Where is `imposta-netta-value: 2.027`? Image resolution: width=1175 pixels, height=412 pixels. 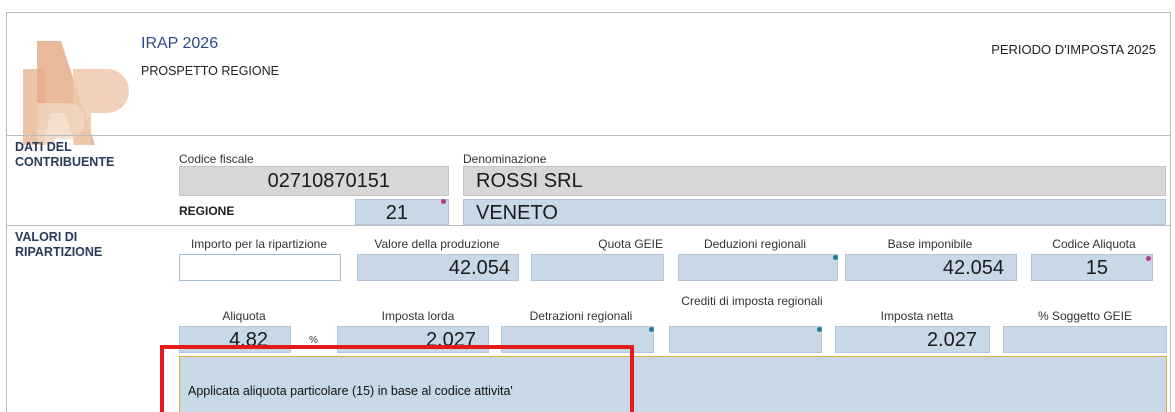 imposta-netta-value: 2.027 is located at coordinates (951, 340).